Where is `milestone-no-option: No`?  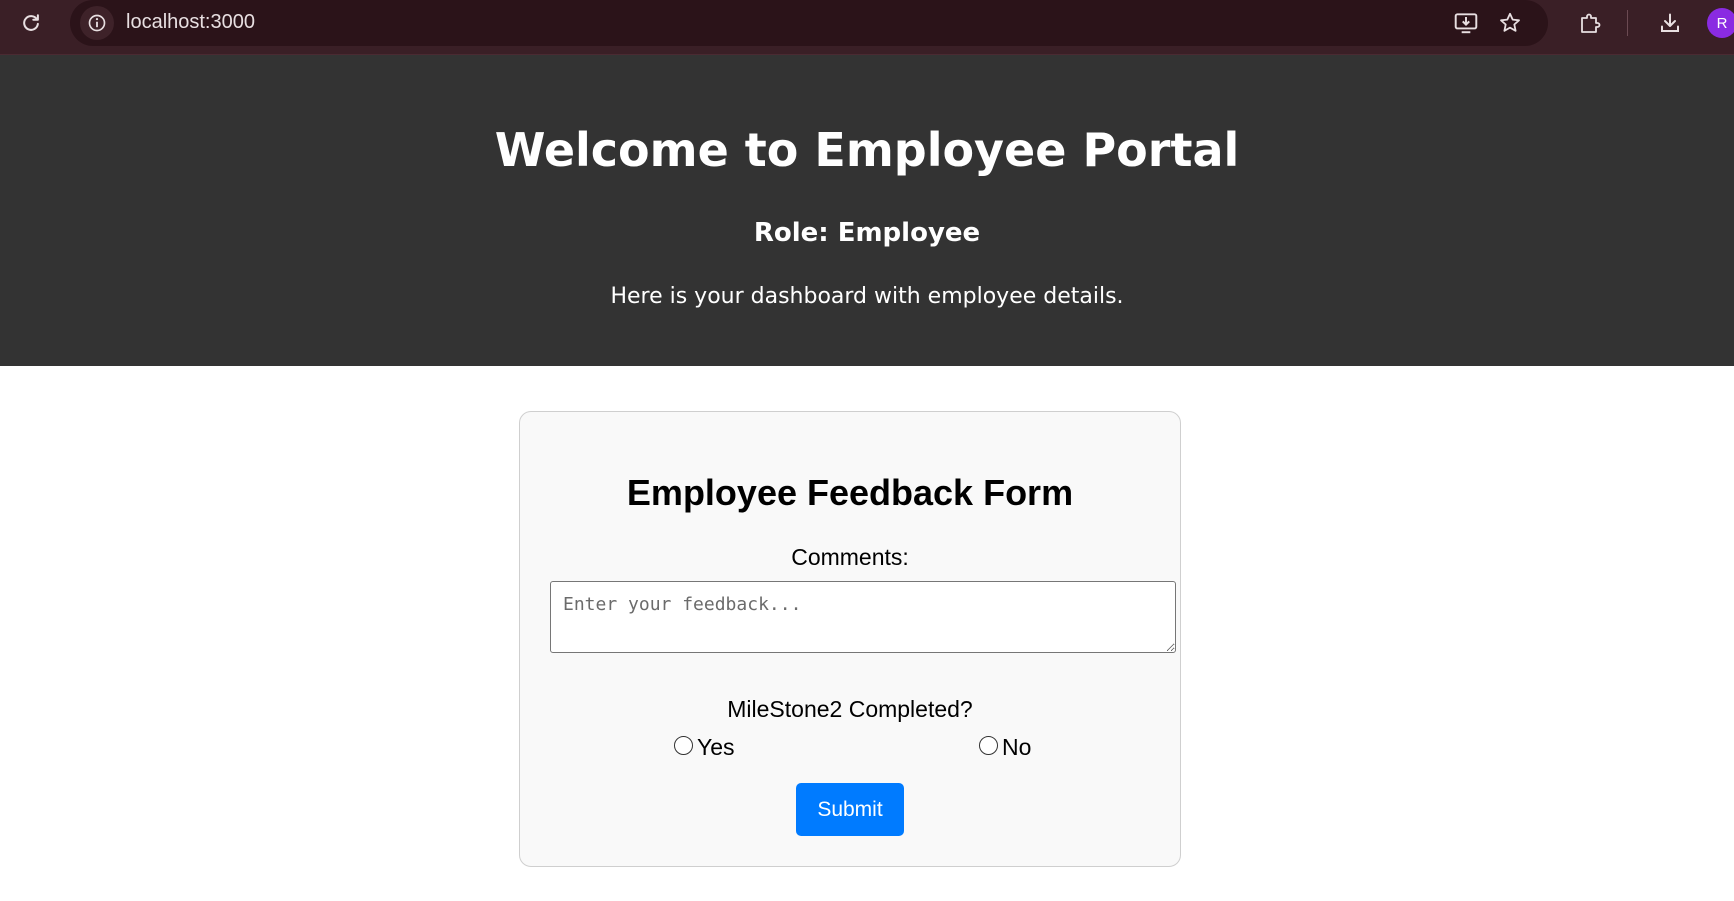
milestone-no-option: No is located at coordinates (1005, 747).